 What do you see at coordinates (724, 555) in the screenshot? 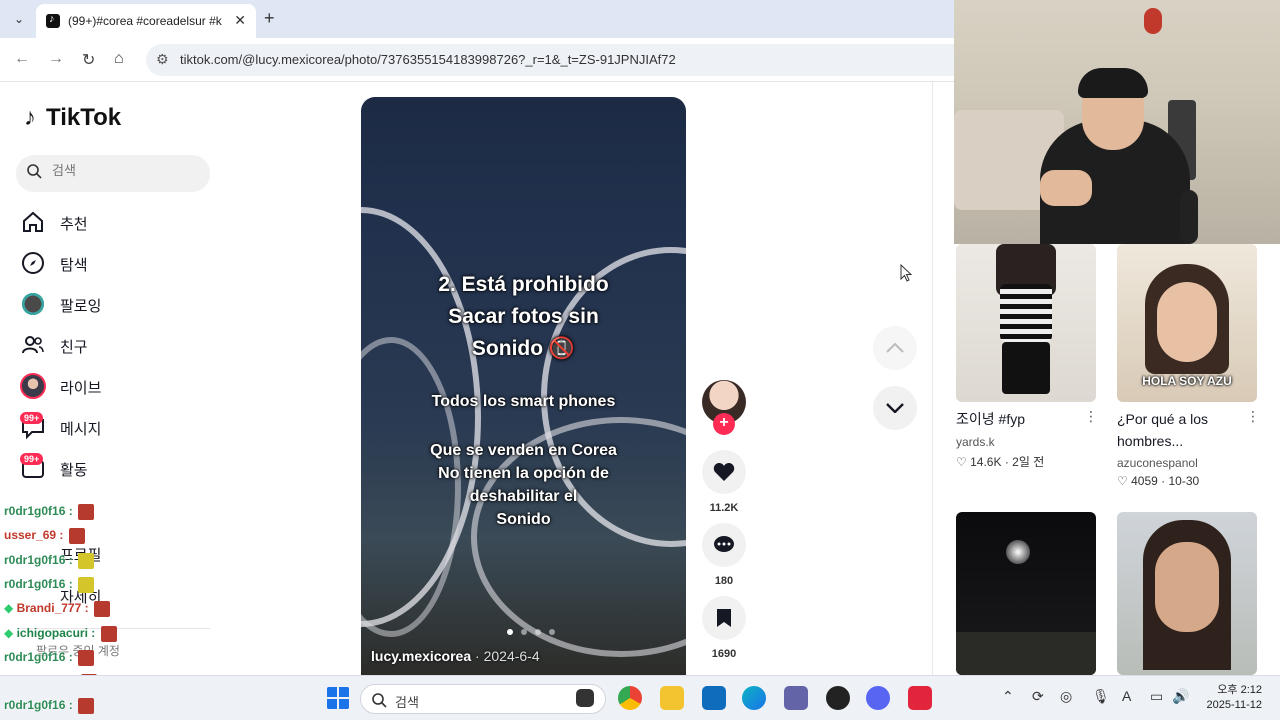
I see `comment-button: 180` at bounding box center [724, 555].